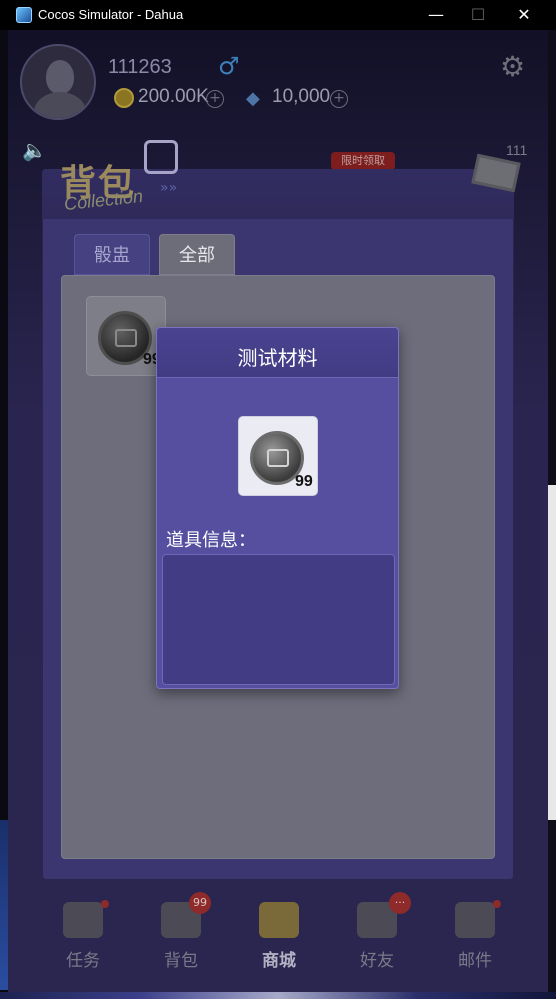  What do you see at coordinates (229, 66) in the screenshot?
I see `male-gender-icon: ♂` at bounding box center [229, 66].